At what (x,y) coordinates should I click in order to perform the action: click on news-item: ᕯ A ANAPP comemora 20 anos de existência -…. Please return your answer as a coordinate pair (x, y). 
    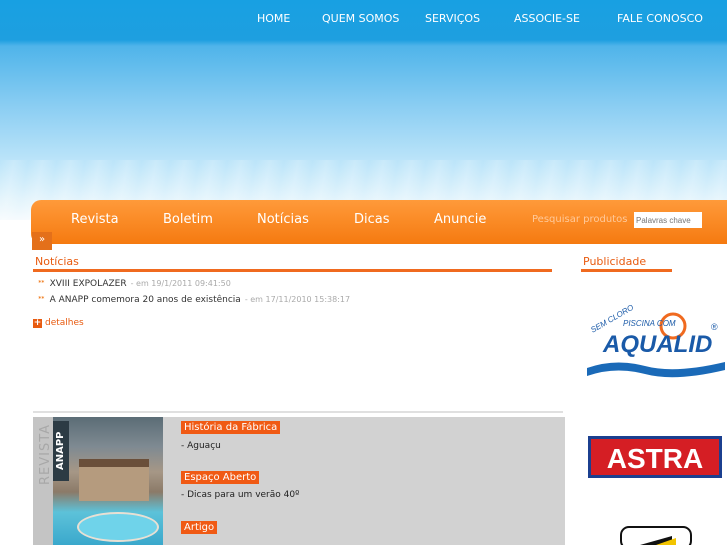
    Looking at the image, I should click on (194, 300).